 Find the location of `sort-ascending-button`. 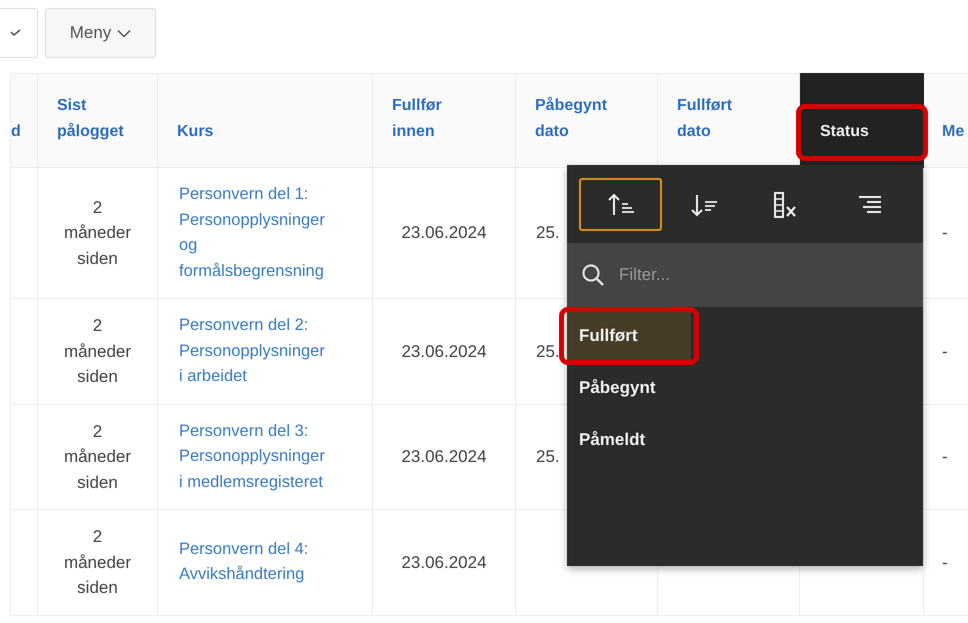

sort-ascending-button is located at coordinates (620, 204).